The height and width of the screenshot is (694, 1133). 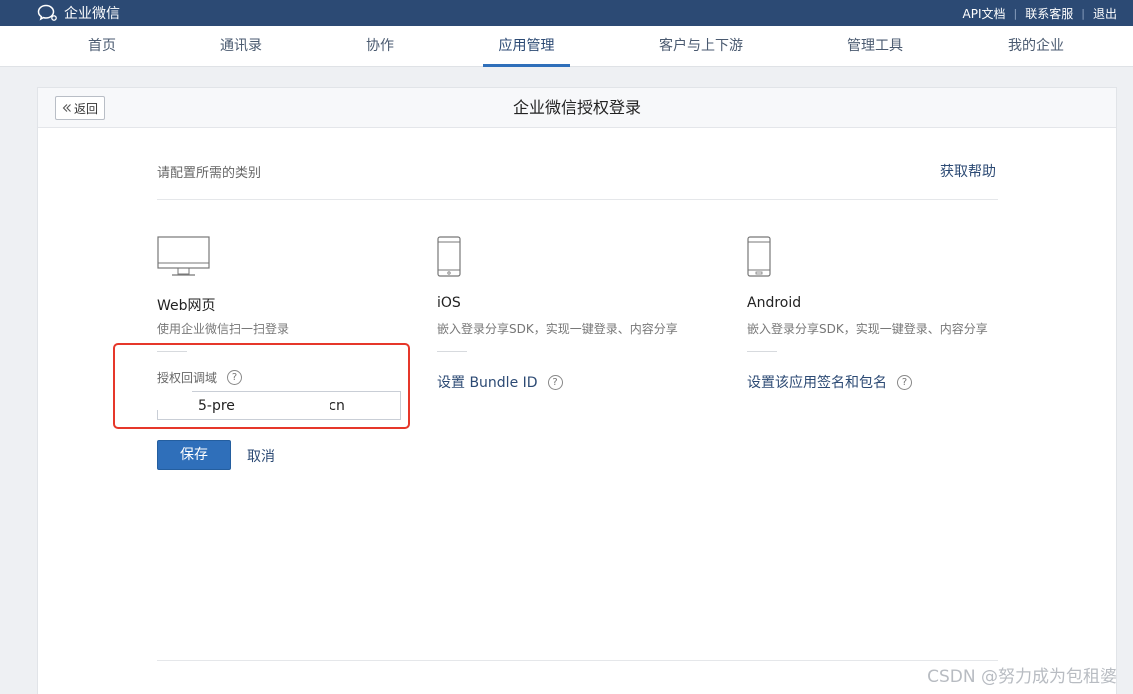 I want to click on divider, so click(x=577, y=199).